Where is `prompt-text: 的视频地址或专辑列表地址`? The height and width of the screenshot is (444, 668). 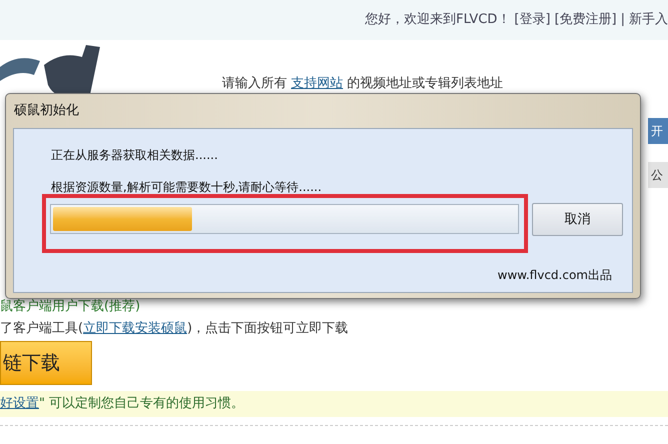
prompt-text: 的视频地址或专辑列表地址 is located at coordinates (425, 84).